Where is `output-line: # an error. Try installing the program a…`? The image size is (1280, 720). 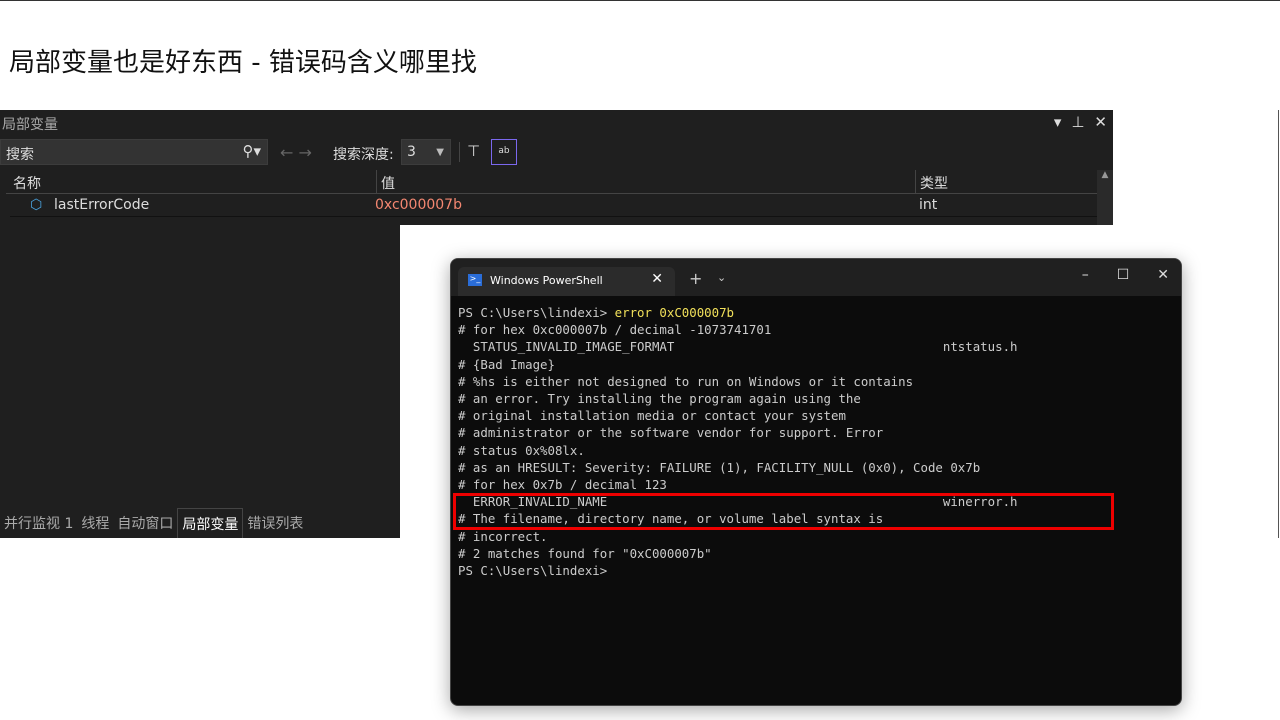
output-line: # an error. Try installing the program a… is located at coordinates (659, 399).